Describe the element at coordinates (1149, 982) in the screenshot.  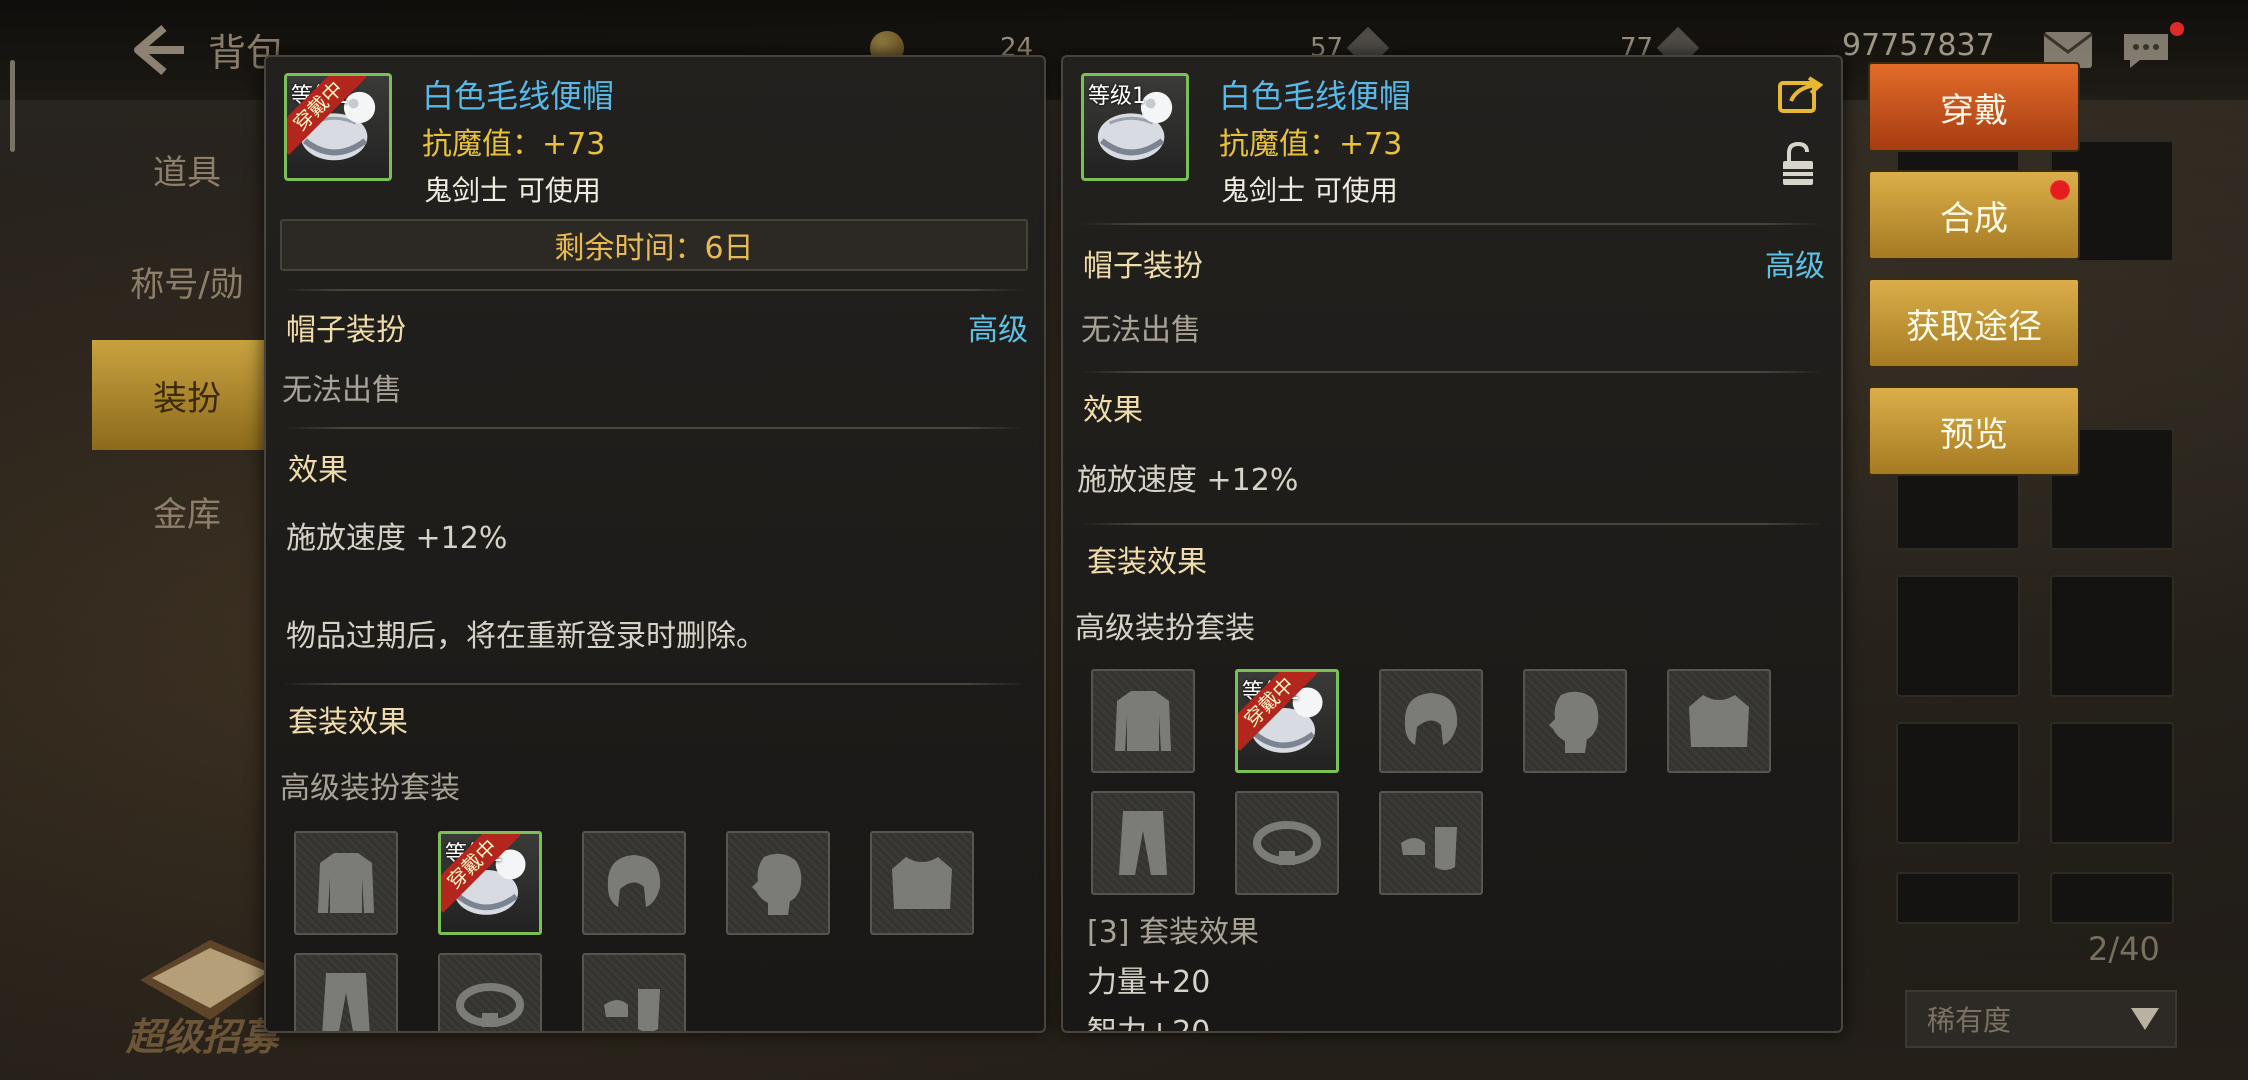
I see `set-bonus-value: 力量+20` at that location.